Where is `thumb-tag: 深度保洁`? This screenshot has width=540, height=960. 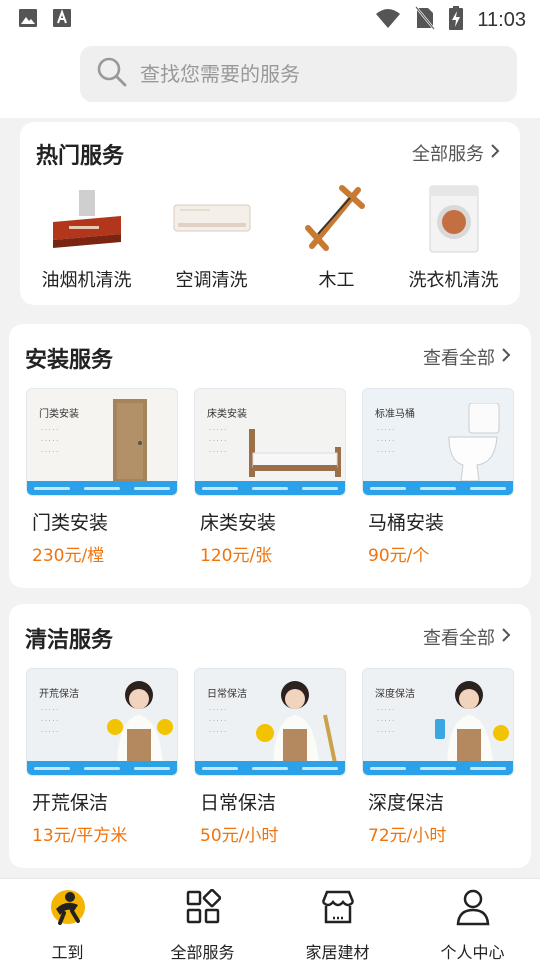
thumb-tag: 深度保洁 is located at coordinates (395, 694).